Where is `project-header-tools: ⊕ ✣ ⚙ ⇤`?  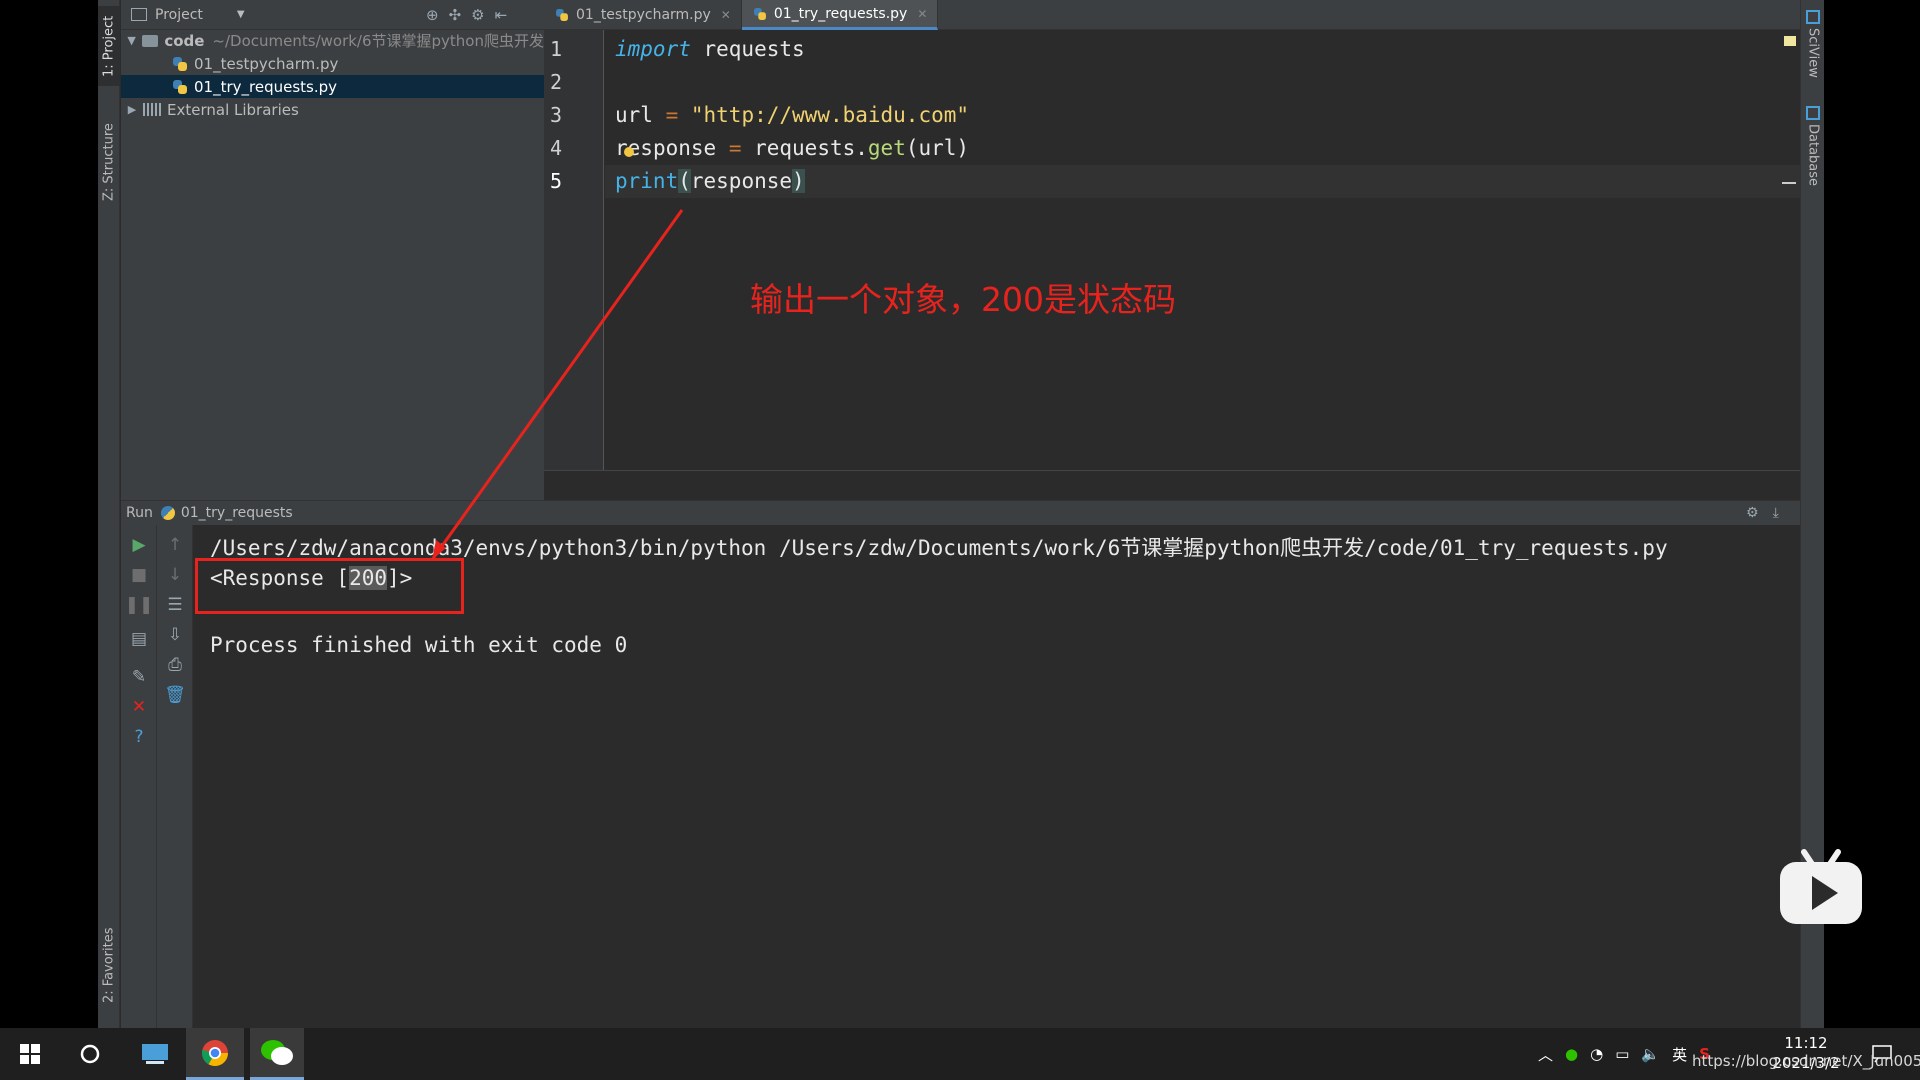
project-header-tools: ⊕ ✣ ⚙ ⇤ is located at coordinates (466, 15).